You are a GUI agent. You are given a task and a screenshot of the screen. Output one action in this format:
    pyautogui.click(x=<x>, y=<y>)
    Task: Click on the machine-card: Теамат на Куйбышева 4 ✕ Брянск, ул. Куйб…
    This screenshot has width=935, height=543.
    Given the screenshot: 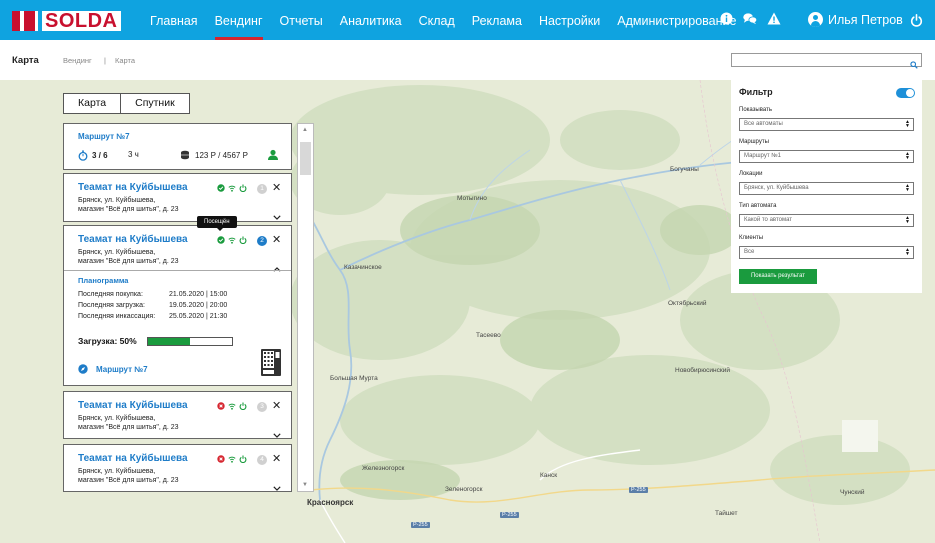 What is the action you would take?
    pyautogui.click(x=177, y=468)
    